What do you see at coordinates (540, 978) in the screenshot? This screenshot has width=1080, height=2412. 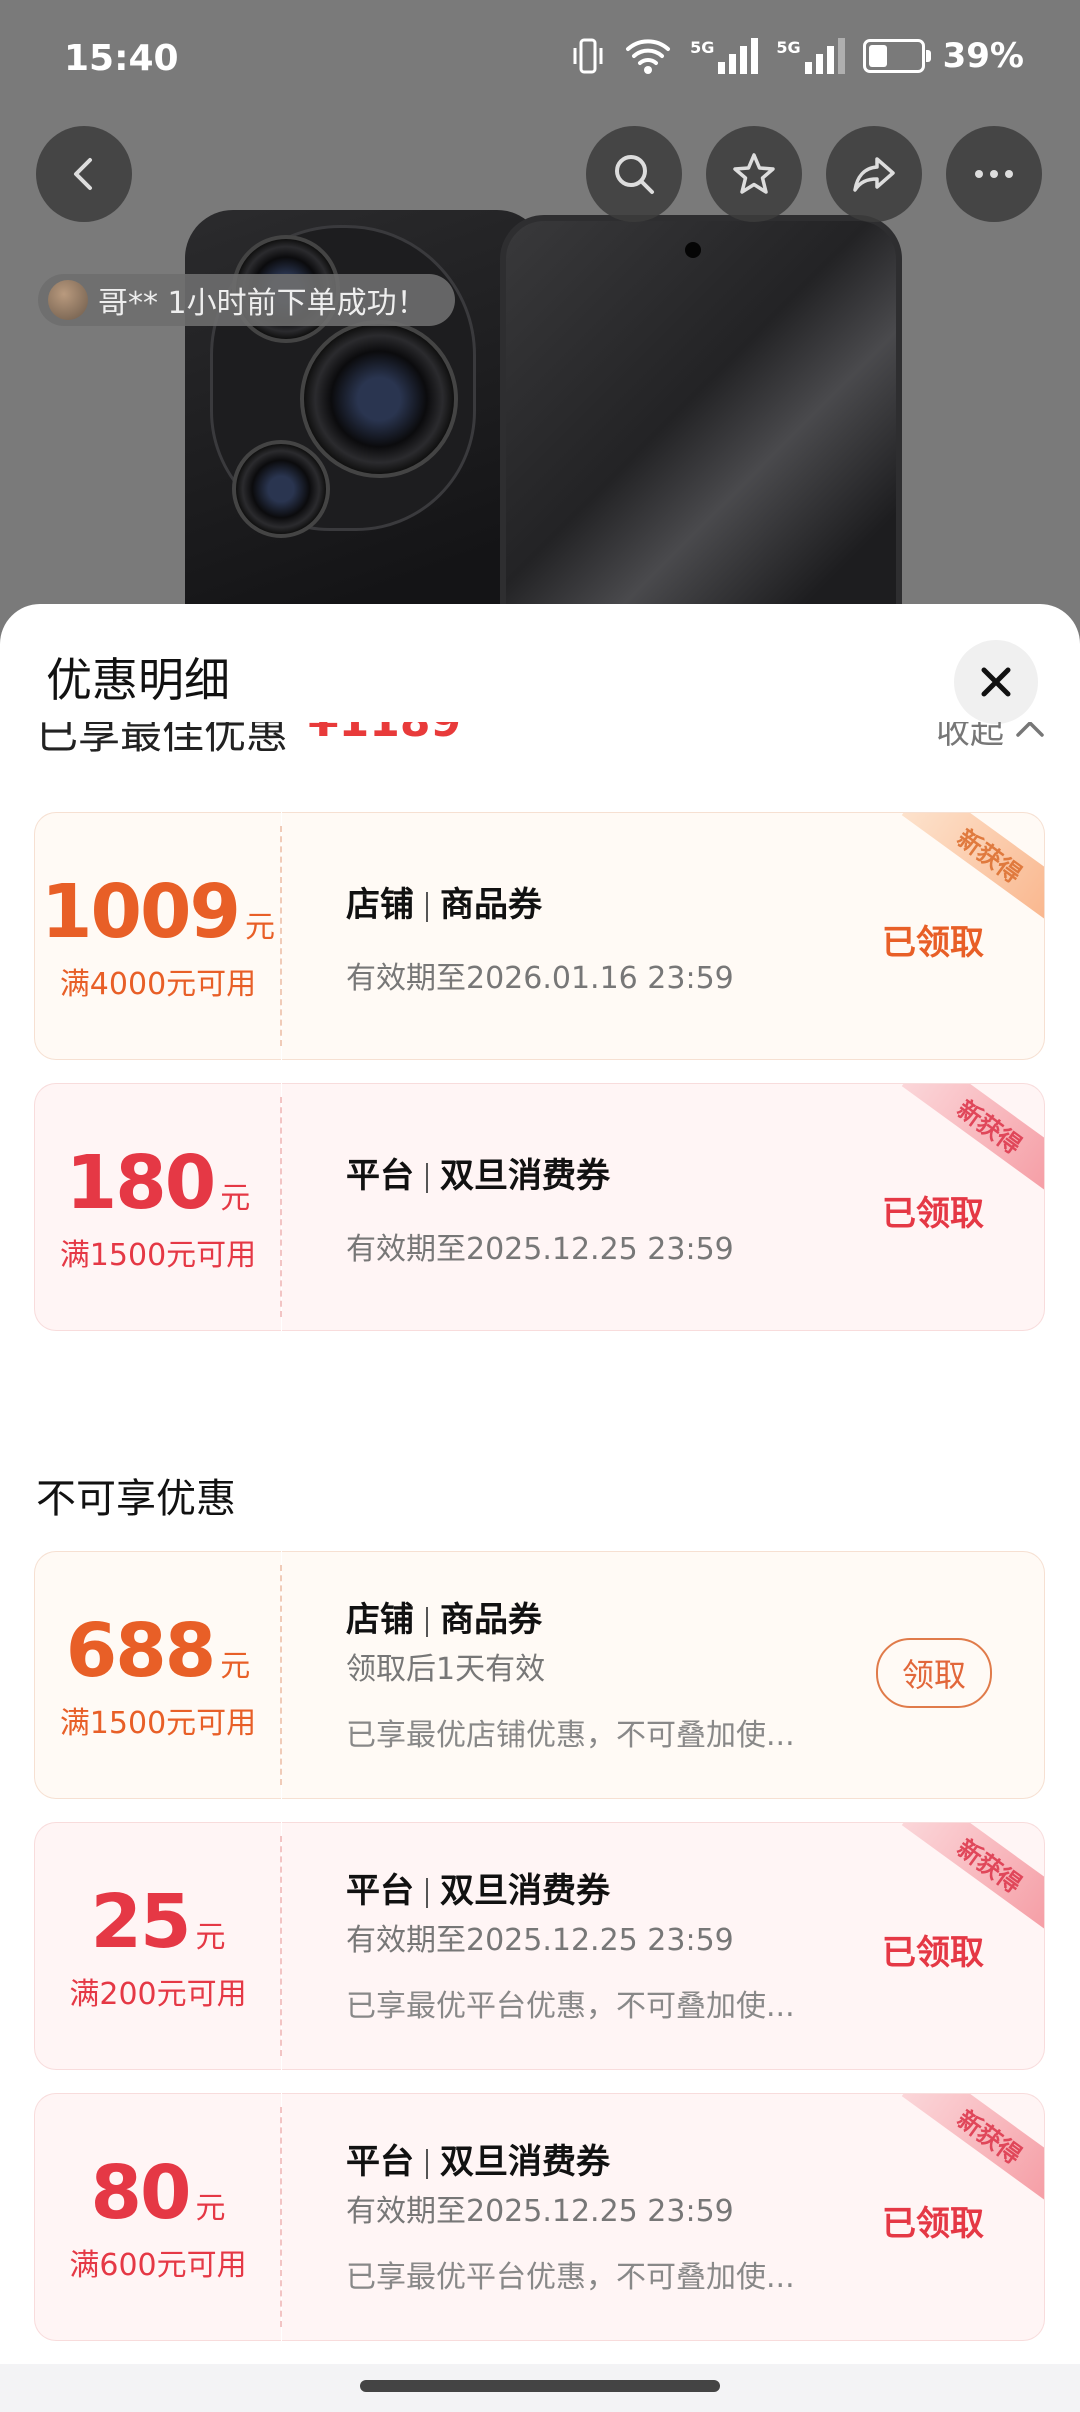 I see `coupon-validity: 有效期至2026.01.16 23:59` at bounding box center [540, 978].